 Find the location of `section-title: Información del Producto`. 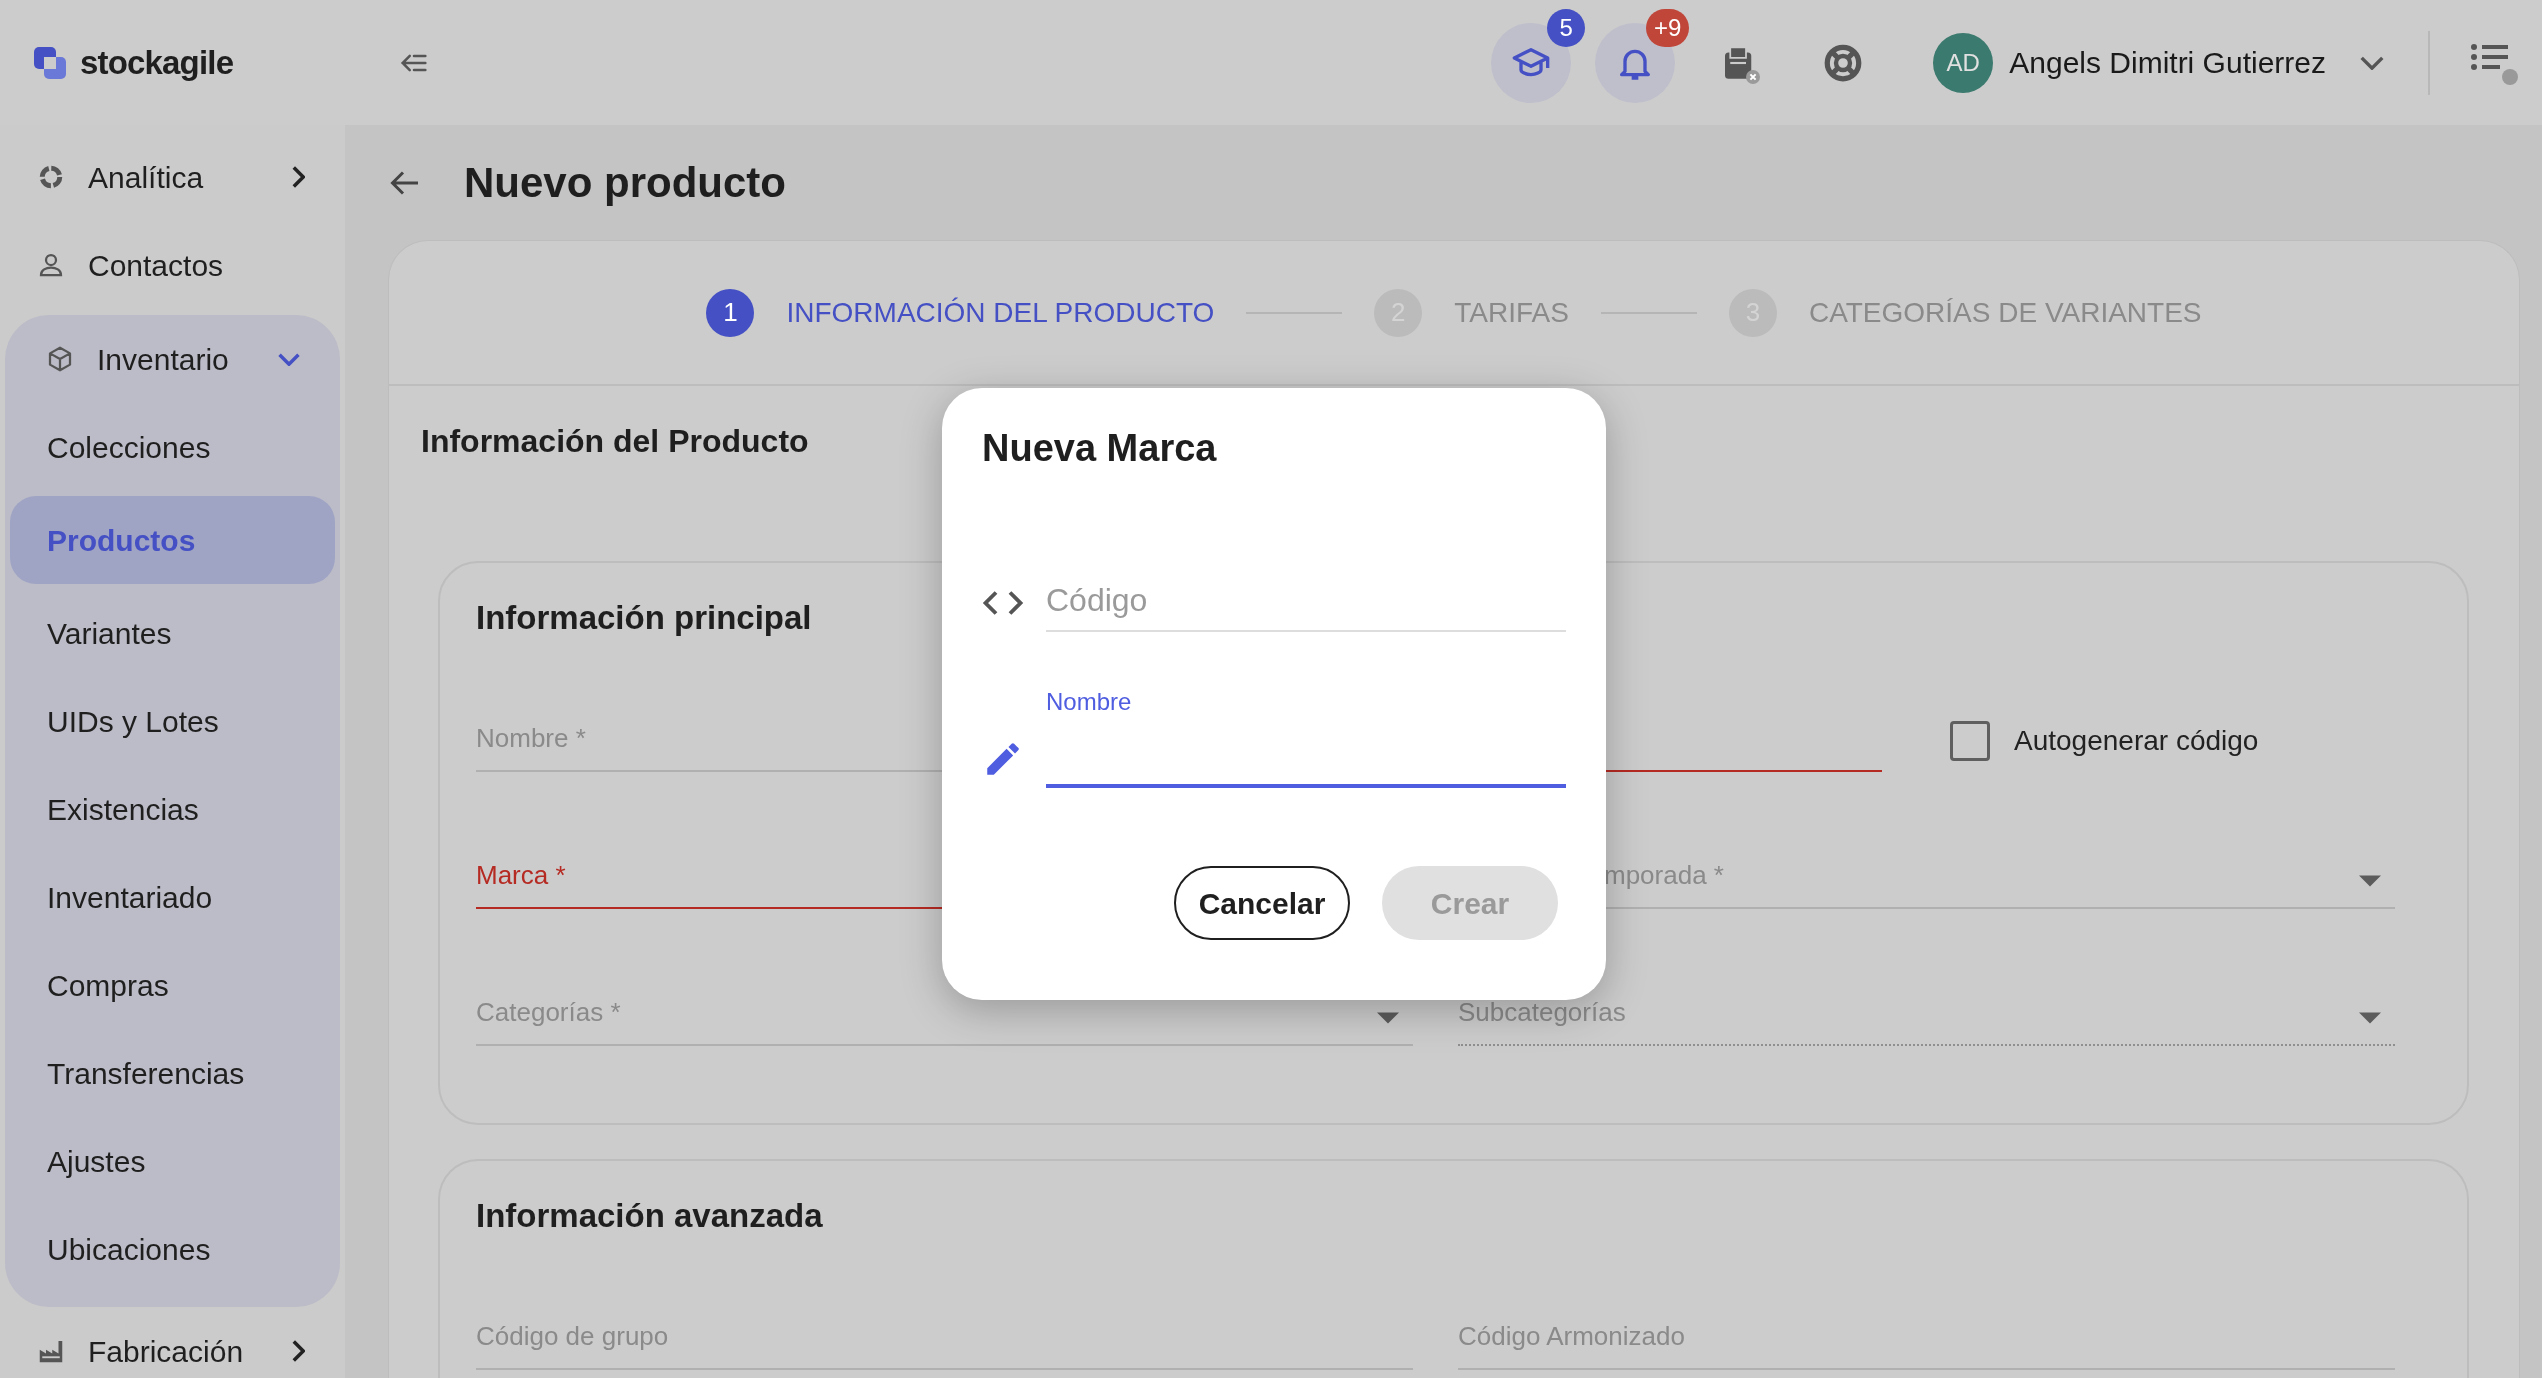

section-title: Información del Producto is located at coordinates (615, 441).